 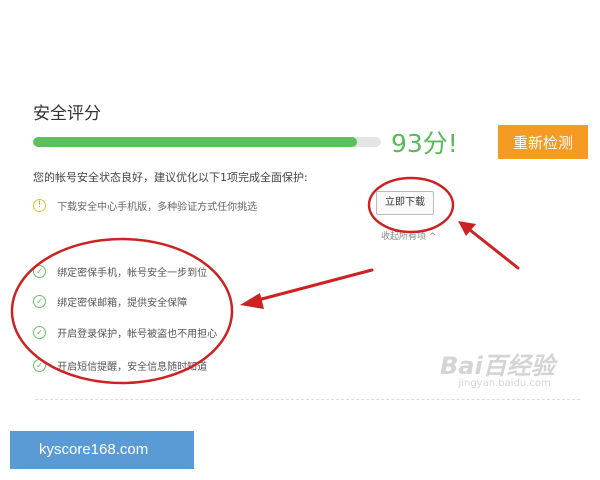 What do you see at coordinates (494, 249) in the screenshot?
I see `arrow-to-download` at bounding box center [494, 249].